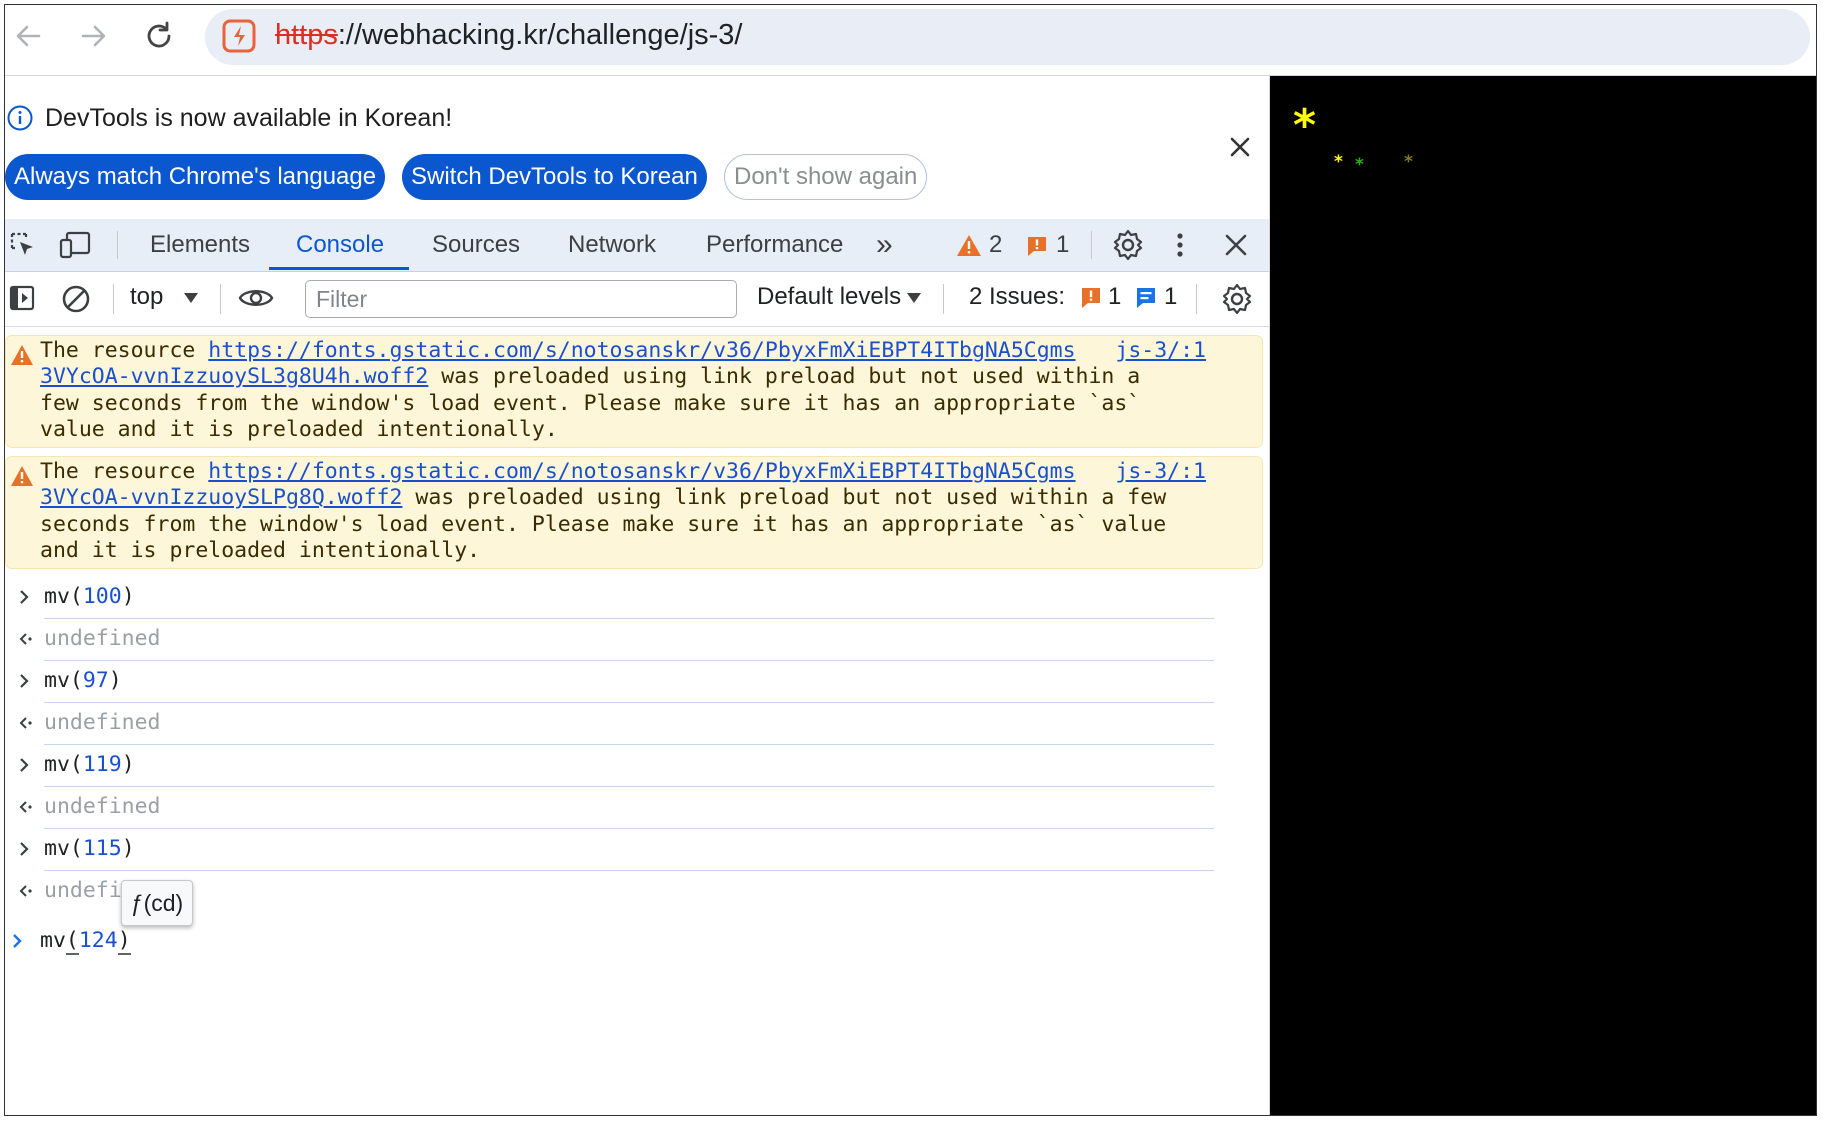 This screenshot has height=1122, width=1824. Describe the element at coordinates (306, 35) in the screenshot. I see `url-scheme: https` at that location.